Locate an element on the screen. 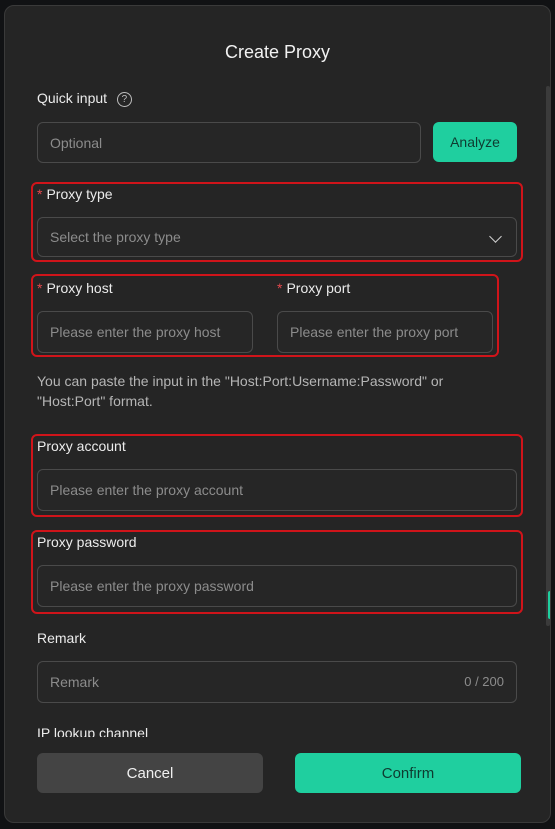 The width and height of the screenshot is (555, 829). quick-input-label: Quick input ? is located at coordinates (84, 98).